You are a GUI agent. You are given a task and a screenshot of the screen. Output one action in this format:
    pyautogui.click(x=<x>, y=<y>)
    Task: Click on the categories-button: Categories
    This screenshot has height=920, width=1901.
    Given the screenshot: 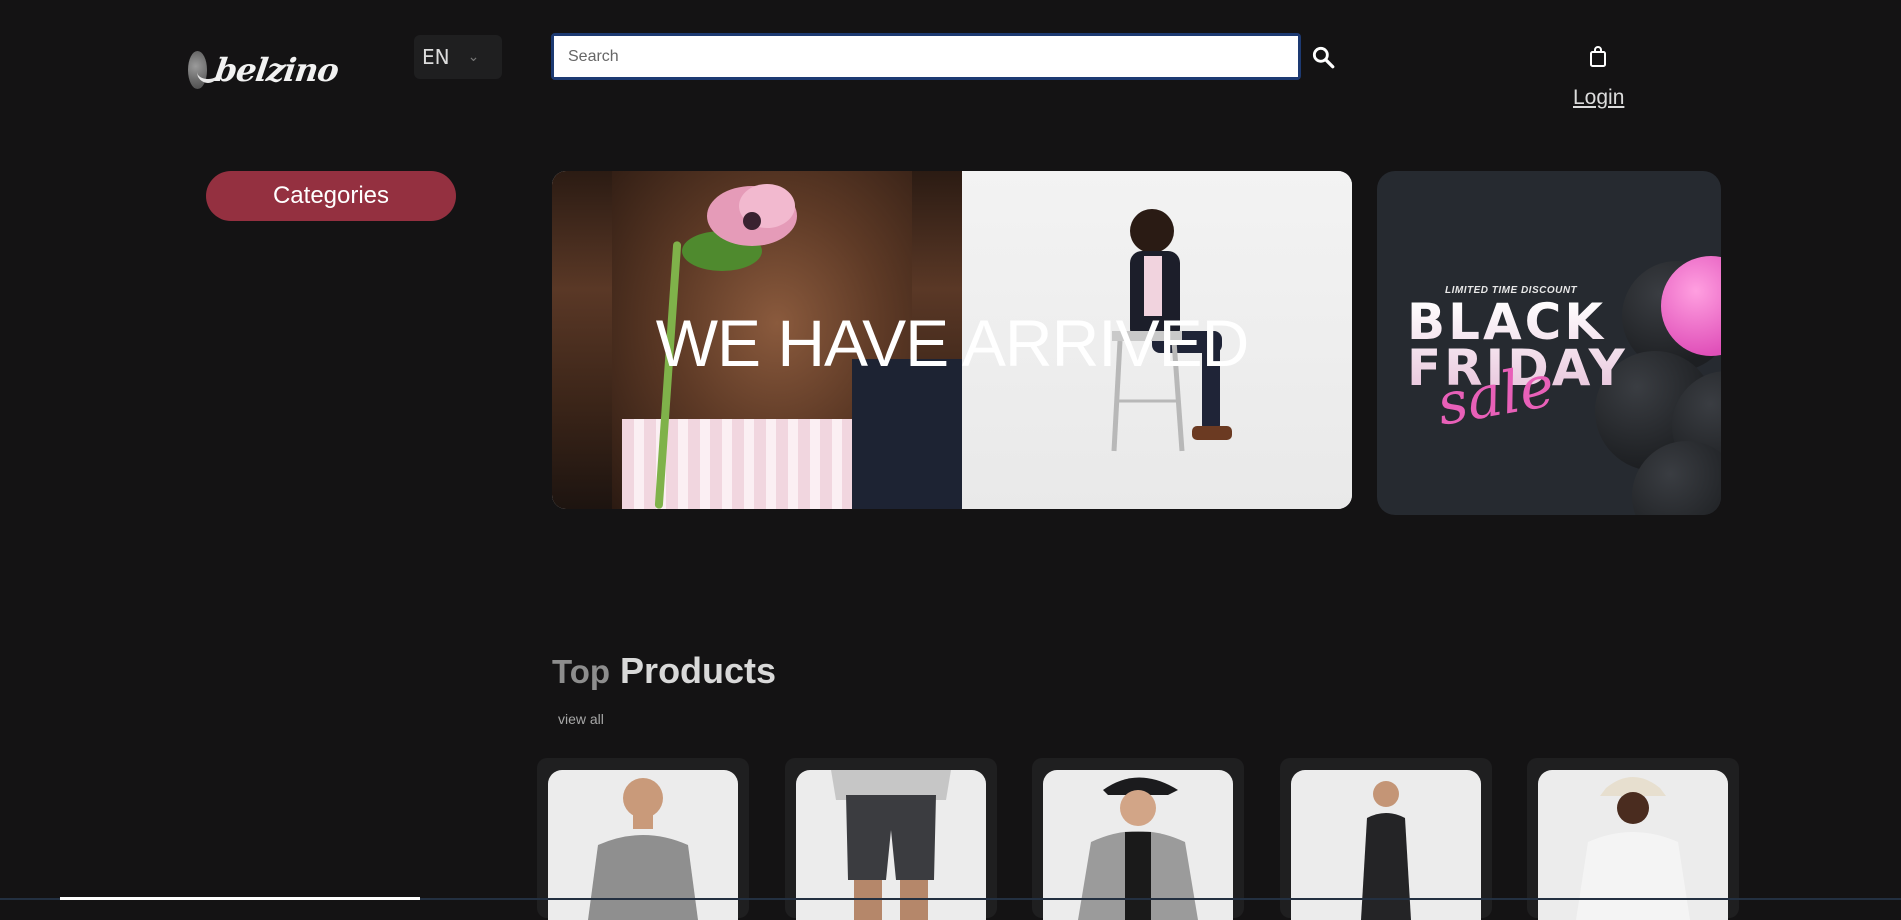 What is the action you would take?
    pyautogui.click(x=331, y=196)
    